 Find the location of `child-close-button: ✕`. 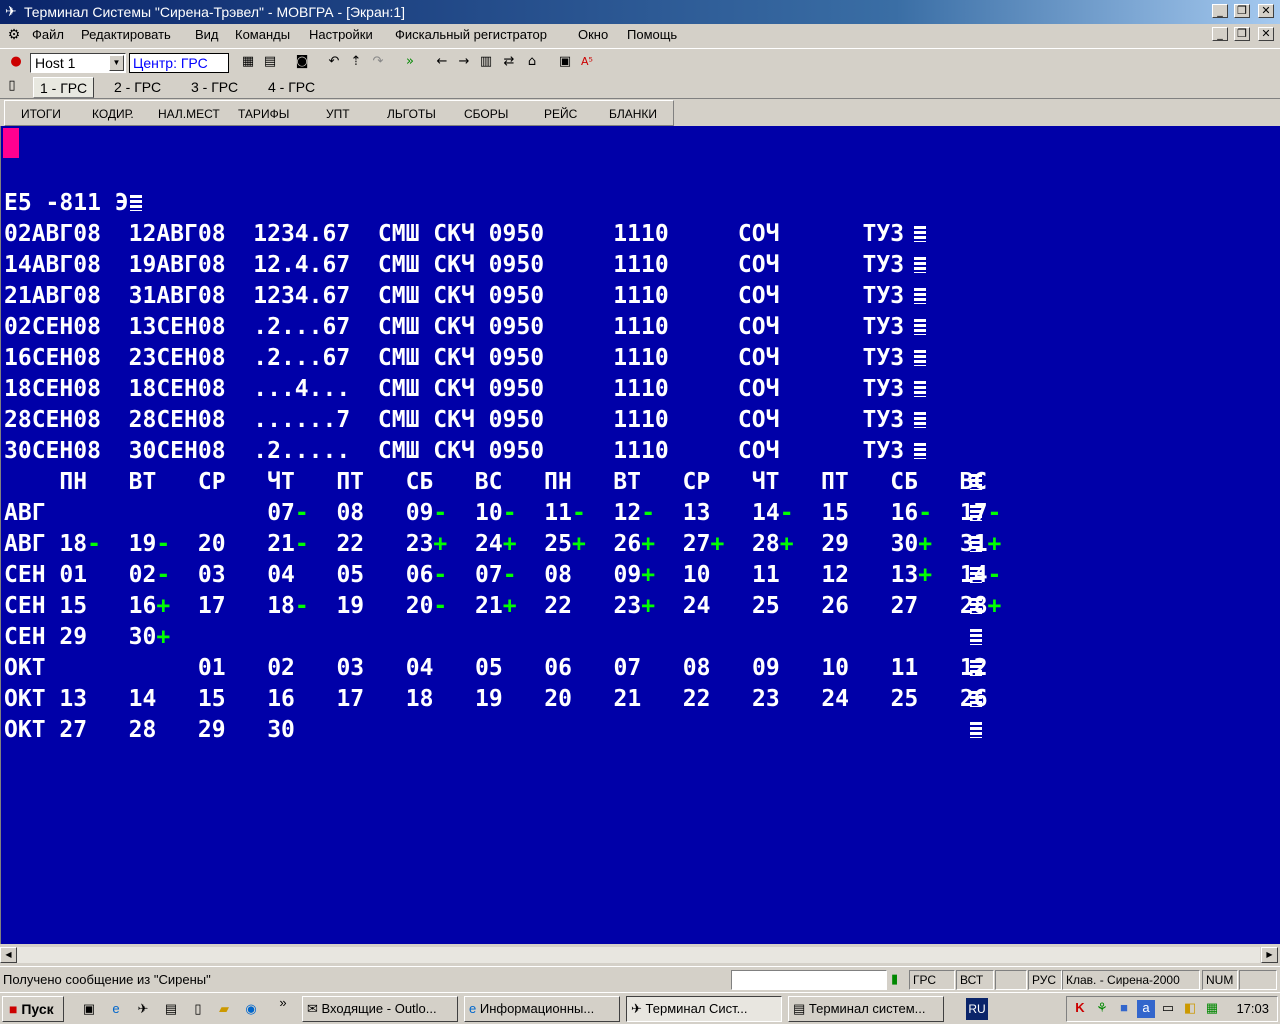

child-close-button: ✕ is located at coordinates (1266, 34).